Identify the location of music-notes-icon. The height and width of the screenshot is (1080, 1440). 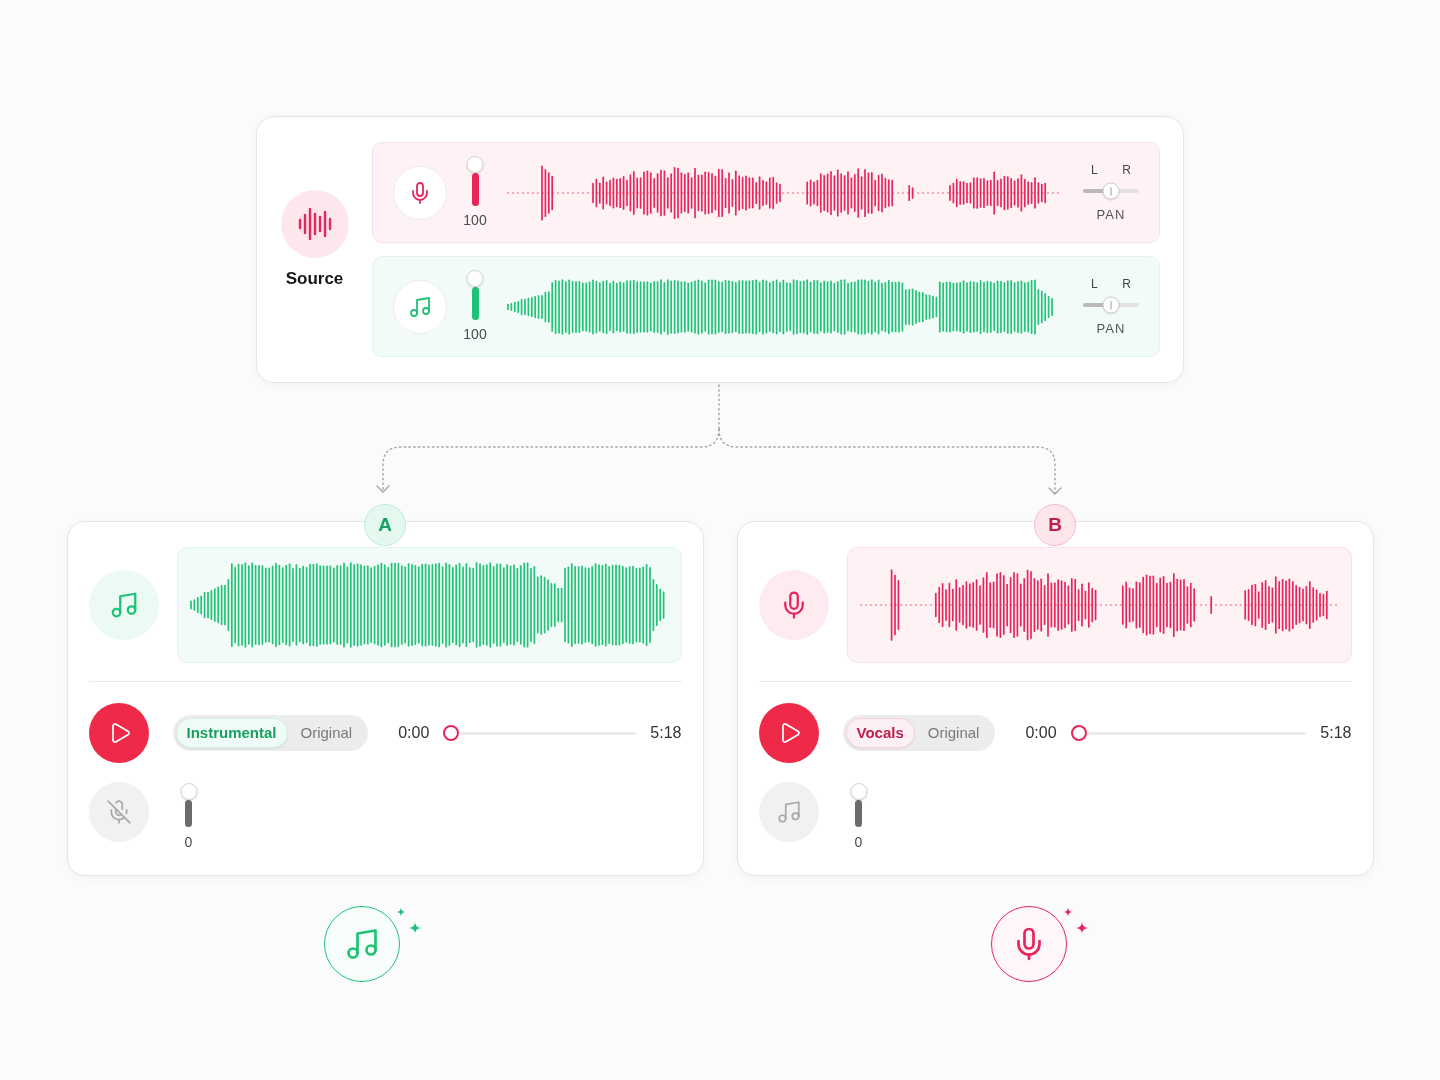
(788, 812).